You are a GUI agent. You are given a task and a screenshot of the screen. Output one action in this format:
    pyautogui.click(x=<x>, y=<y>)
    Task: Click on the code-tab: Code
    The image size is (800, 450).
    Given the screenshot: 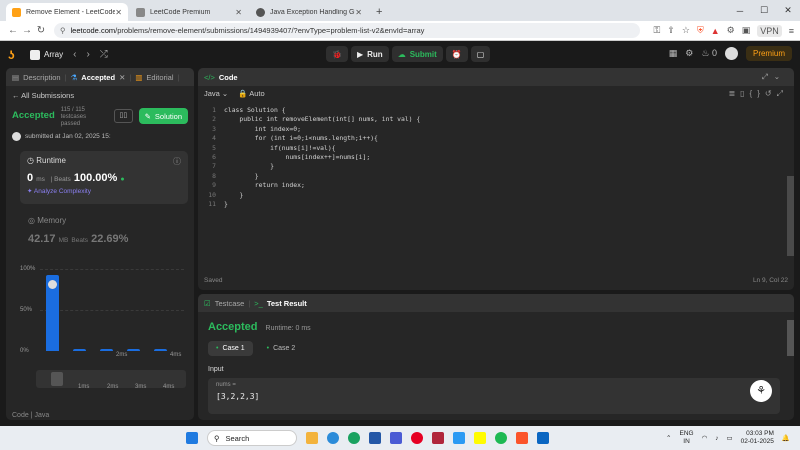 What is the action you would take?
    pyautogui.click(x=228, y=77)
    